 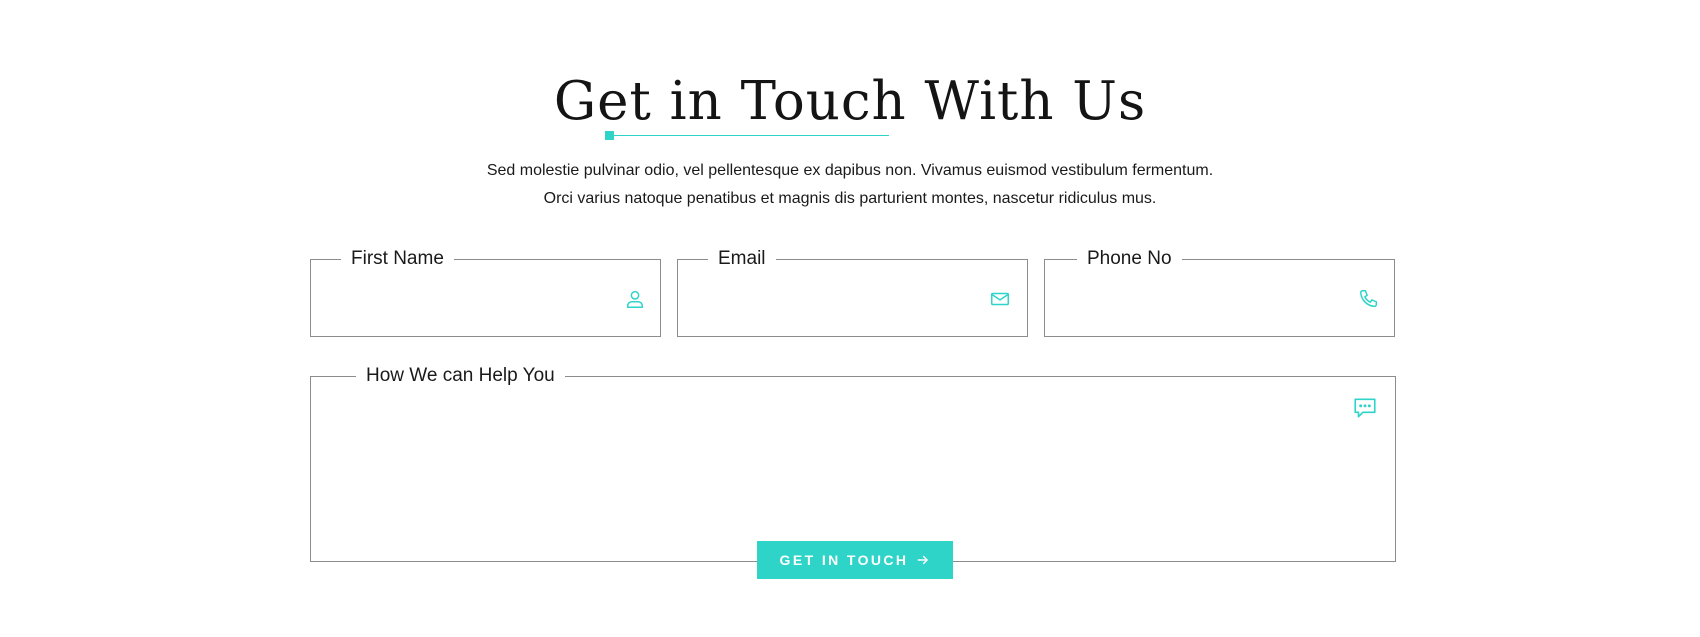 What do you see at coordinates (466, 298) in the screenshot?
I see `first-name-input` at bounding box center [466, 298].